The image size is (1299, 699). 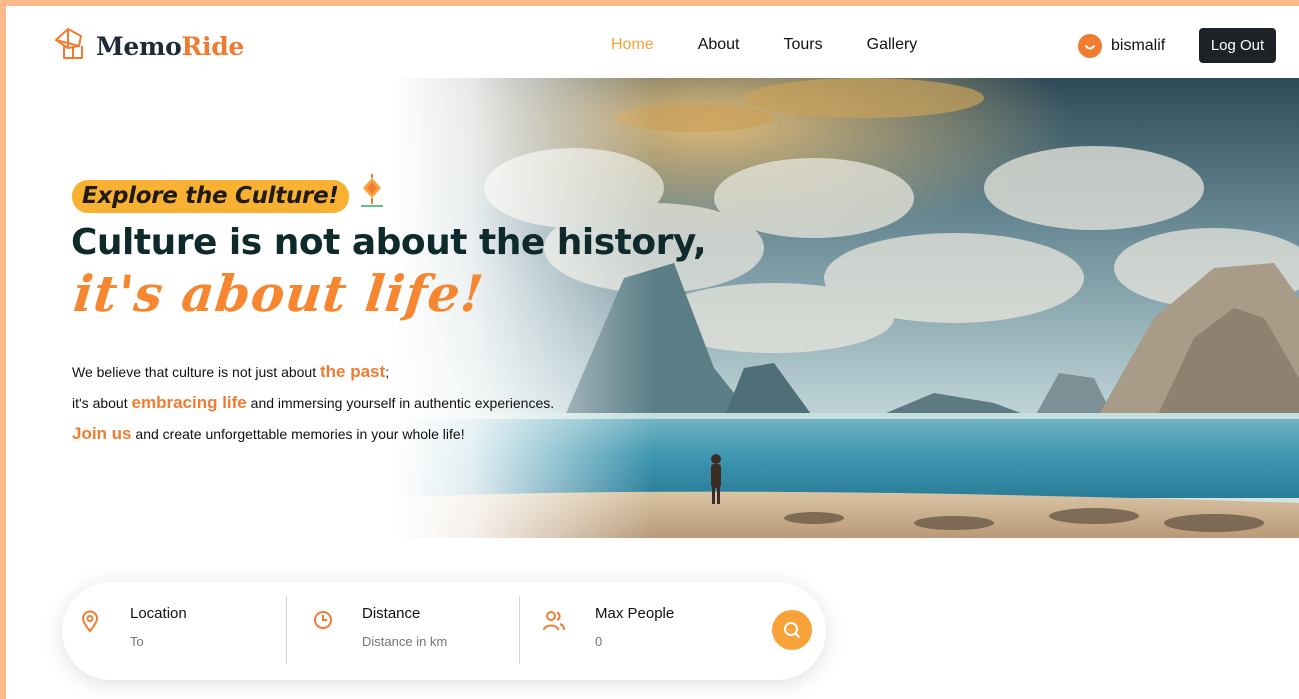 What do you see at coordinates (200, 641) in the screenshot?
I see `location-input` at bounding box center [200, 641].